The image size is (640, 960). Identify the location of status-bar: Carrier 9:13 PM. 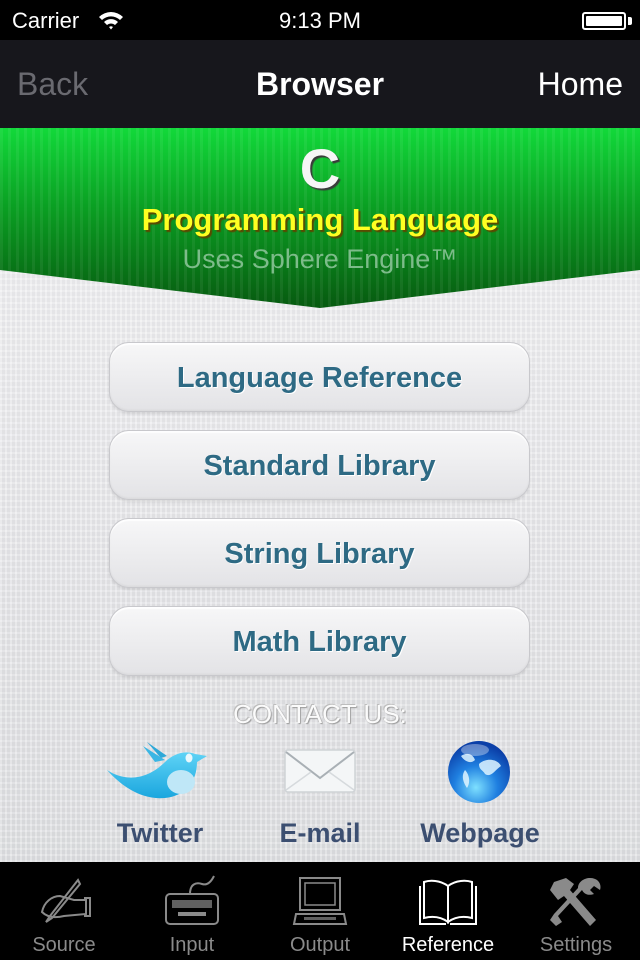
(320, 20).